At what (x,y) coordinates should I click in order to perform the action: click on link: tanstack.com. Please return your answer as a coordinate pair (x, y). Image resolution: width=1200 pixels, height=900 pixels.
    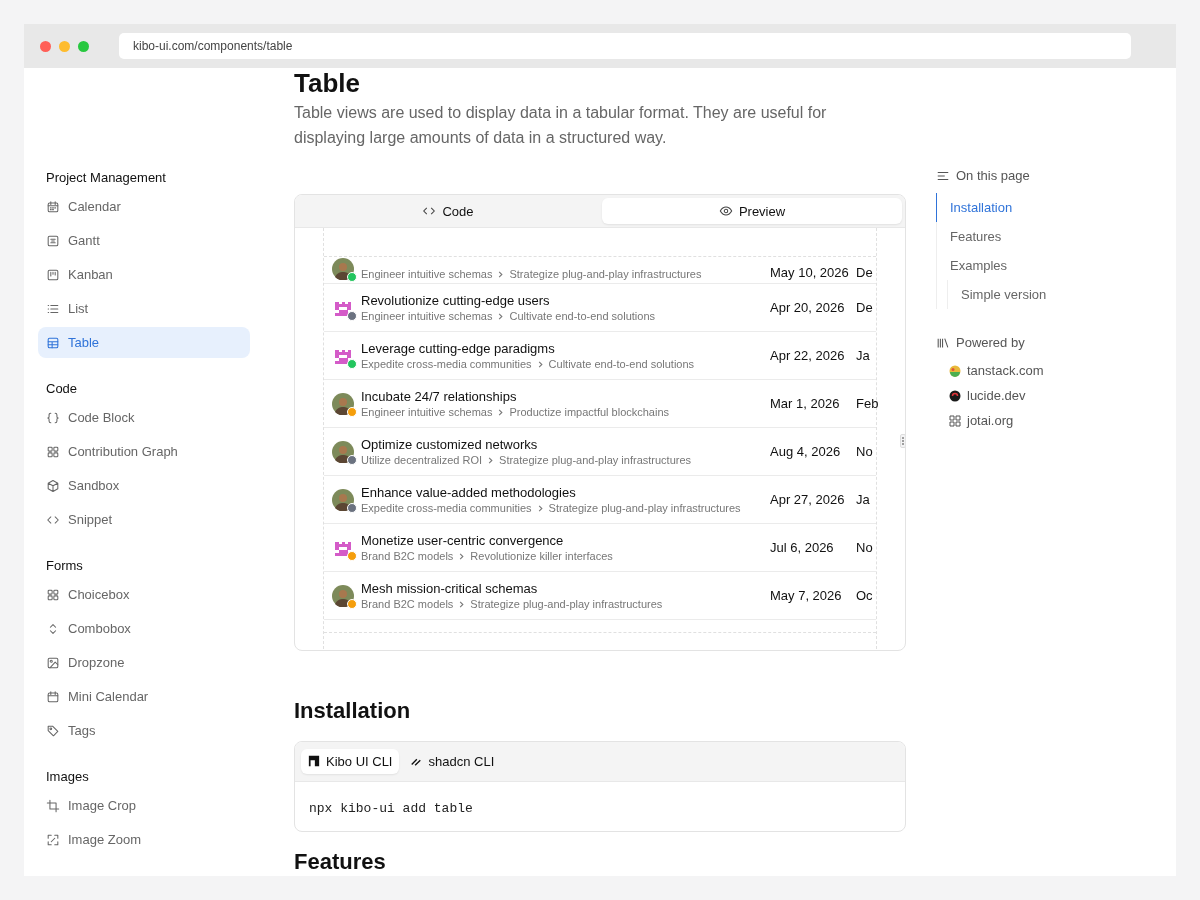
    Looking at the image, I should click on (1005, 370).